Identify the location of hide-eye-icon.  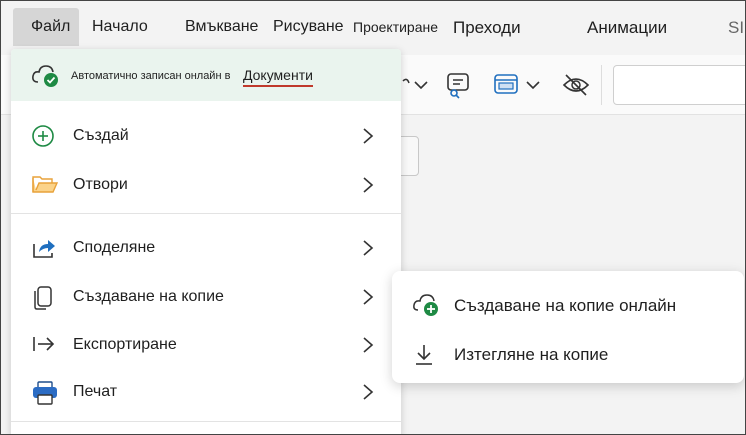
(576, 85).